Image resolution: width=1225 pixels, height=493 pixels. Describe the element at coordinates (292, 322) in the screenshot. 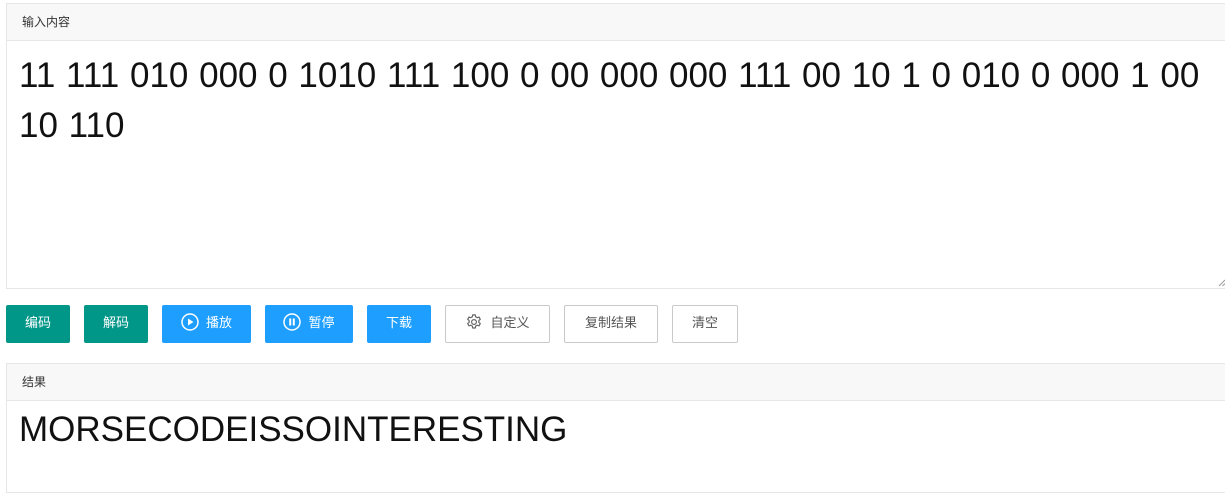

I see `pause-circle-icon` at that location.